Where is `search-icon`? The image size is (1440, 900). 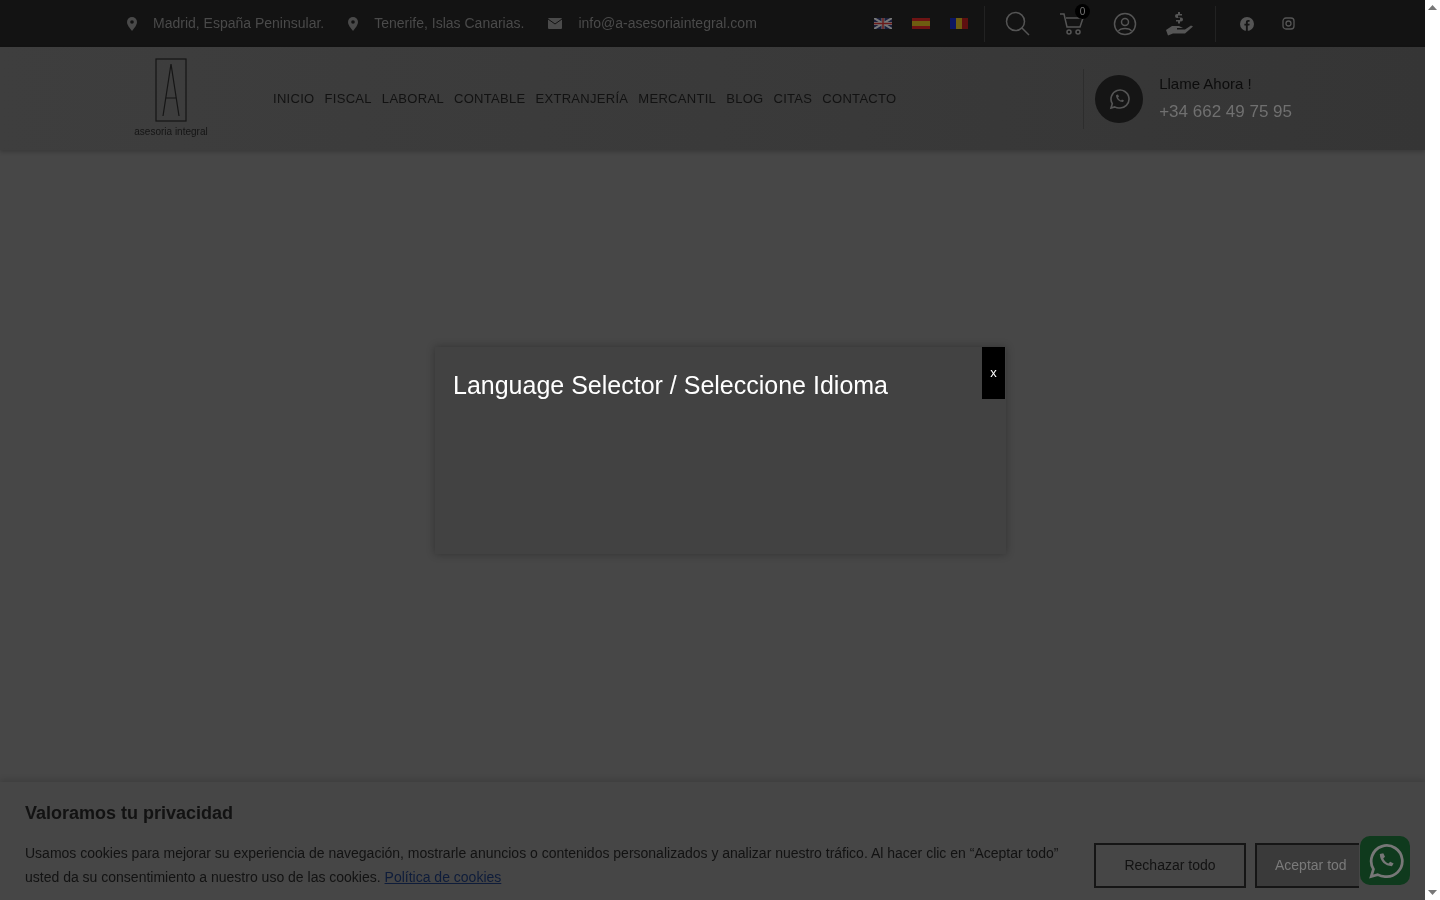 search-icon is located at coordinates (1018, 23).